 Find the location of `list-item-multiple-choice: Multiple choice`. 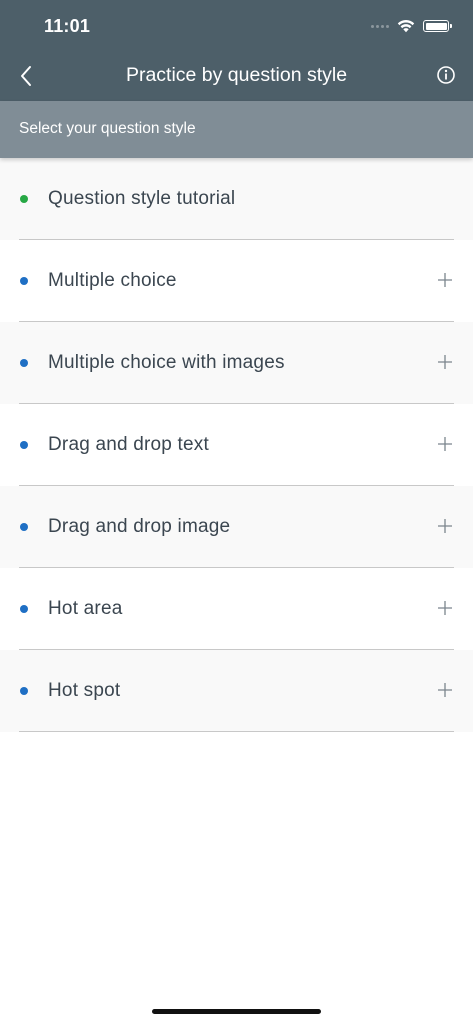

list-item-multiple-choice: Multiple choice is located at coordinates (236, 281).